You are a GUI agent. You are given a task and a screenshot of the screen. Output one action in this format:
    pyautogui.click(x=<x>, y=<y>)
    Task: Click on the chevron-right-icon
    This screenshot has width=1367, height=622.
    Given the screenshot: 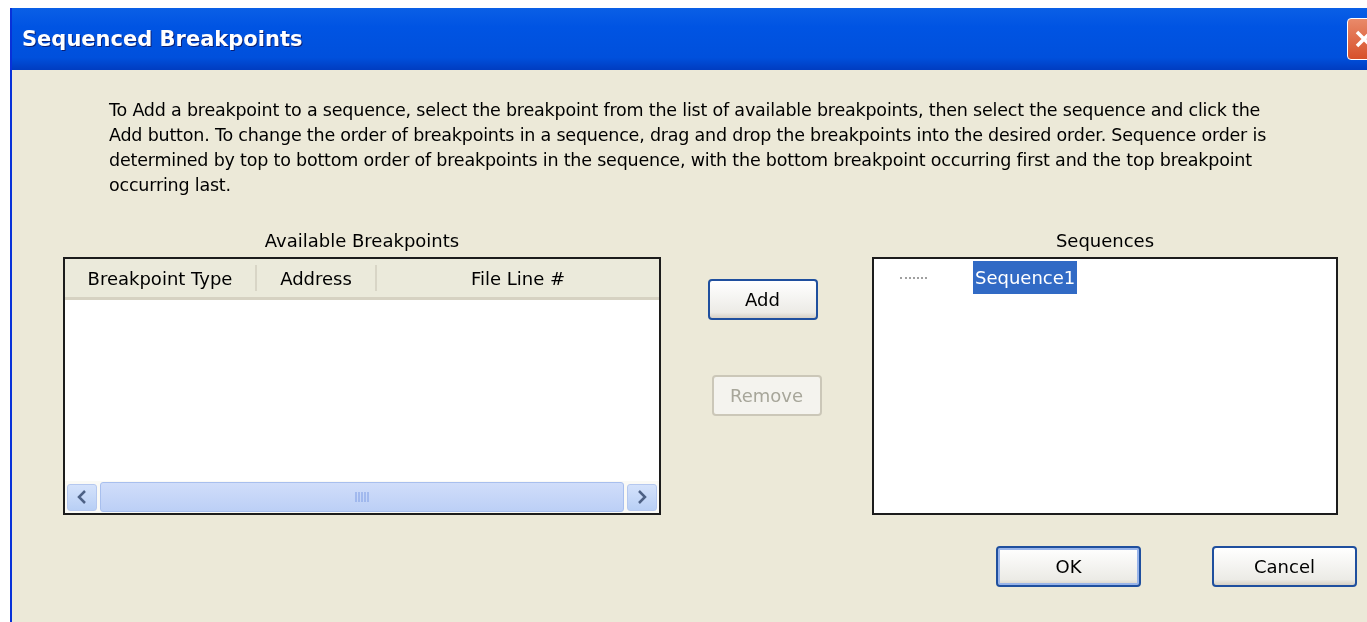 What is the action you would take?
    pyautogui.click(x=642, y=497)
    